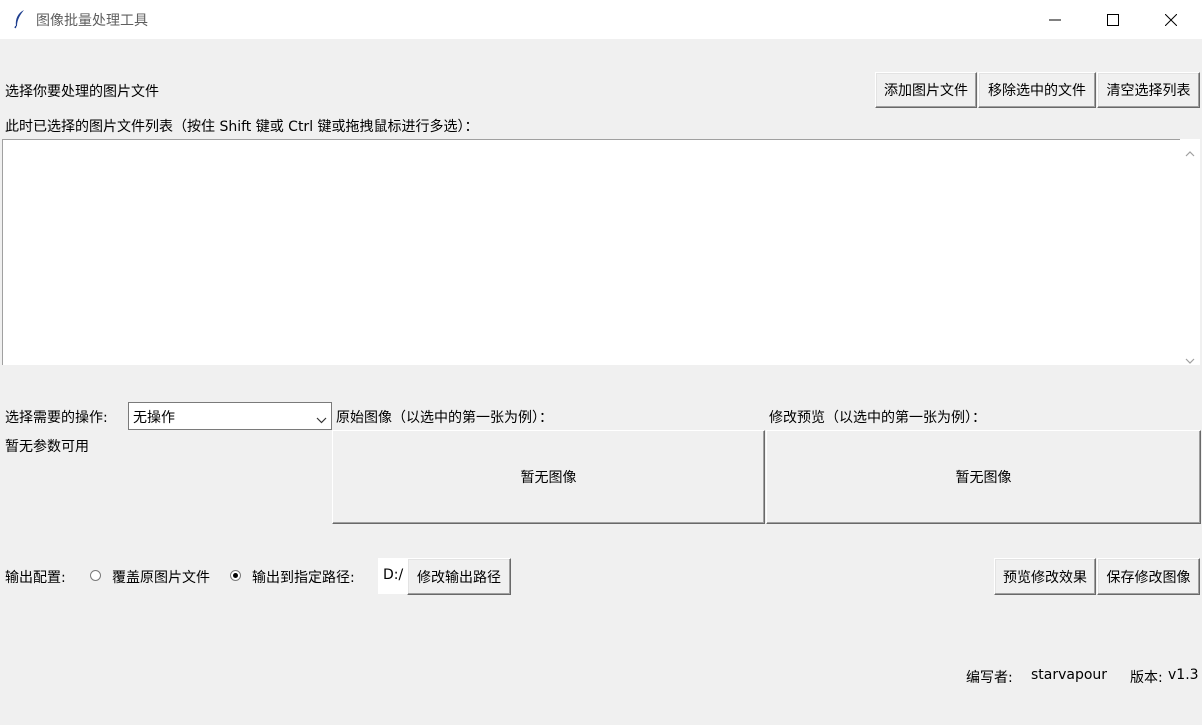 The width and height of the screenshot is (1202, 725). What do you see at coordinates (1055, 19) in the screenshot?
I see `minimize-icon` at bounding box center [1055, 19].